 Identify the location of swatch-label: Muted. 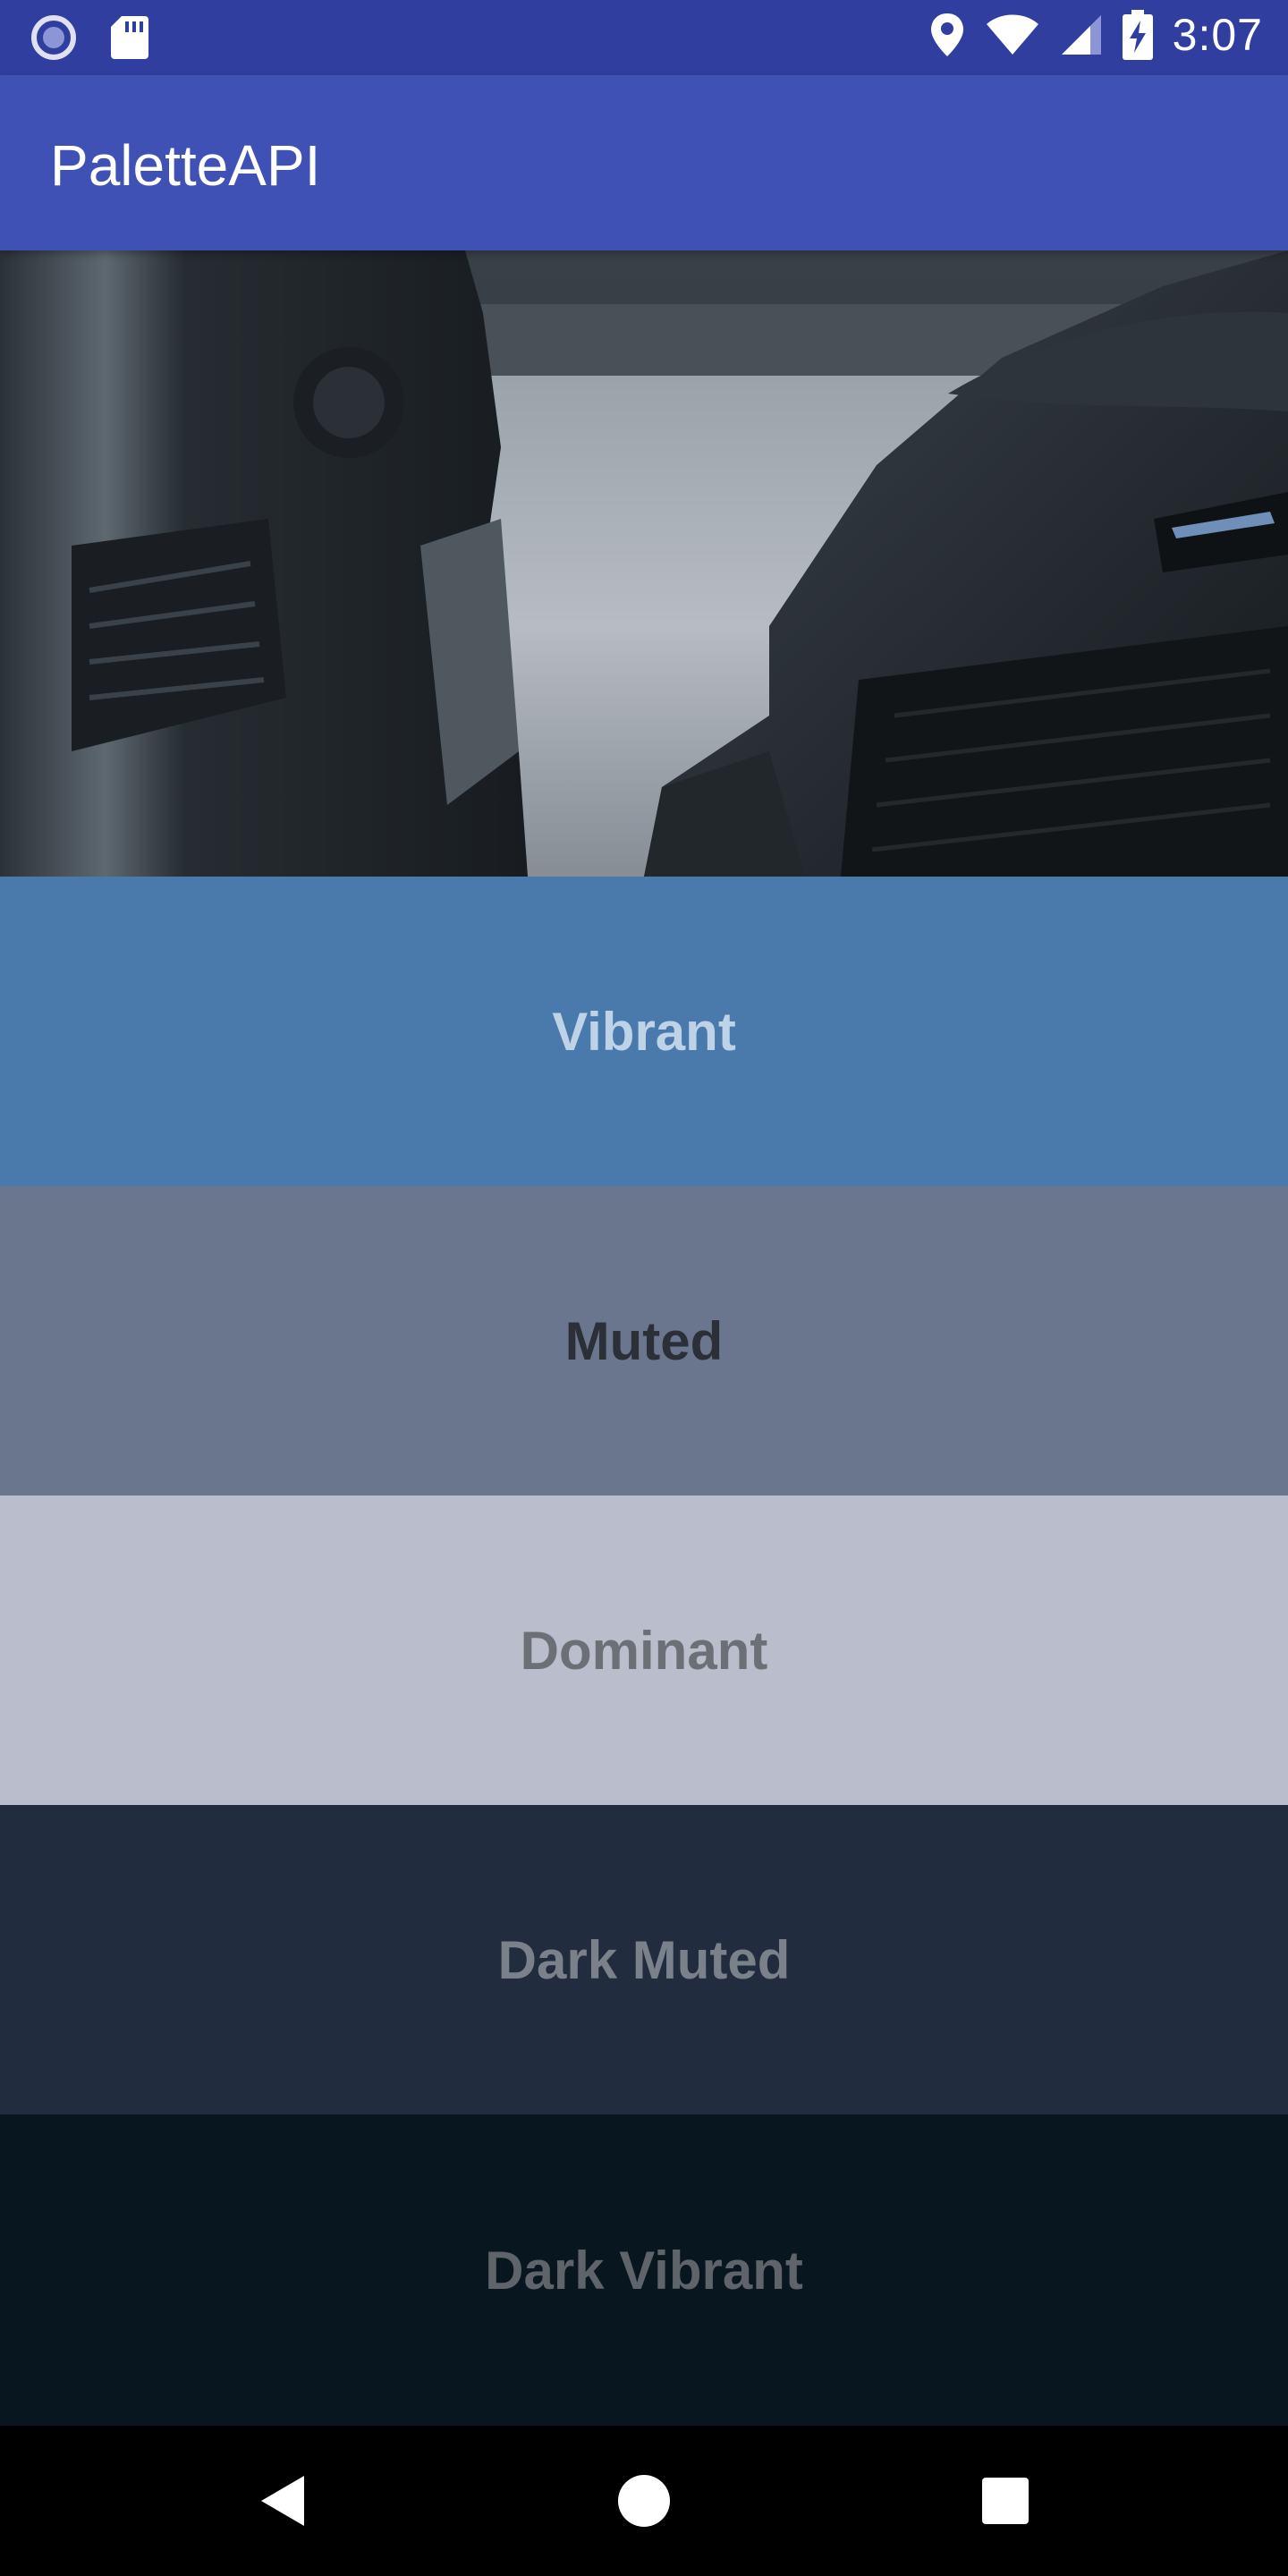
(644, 1340).